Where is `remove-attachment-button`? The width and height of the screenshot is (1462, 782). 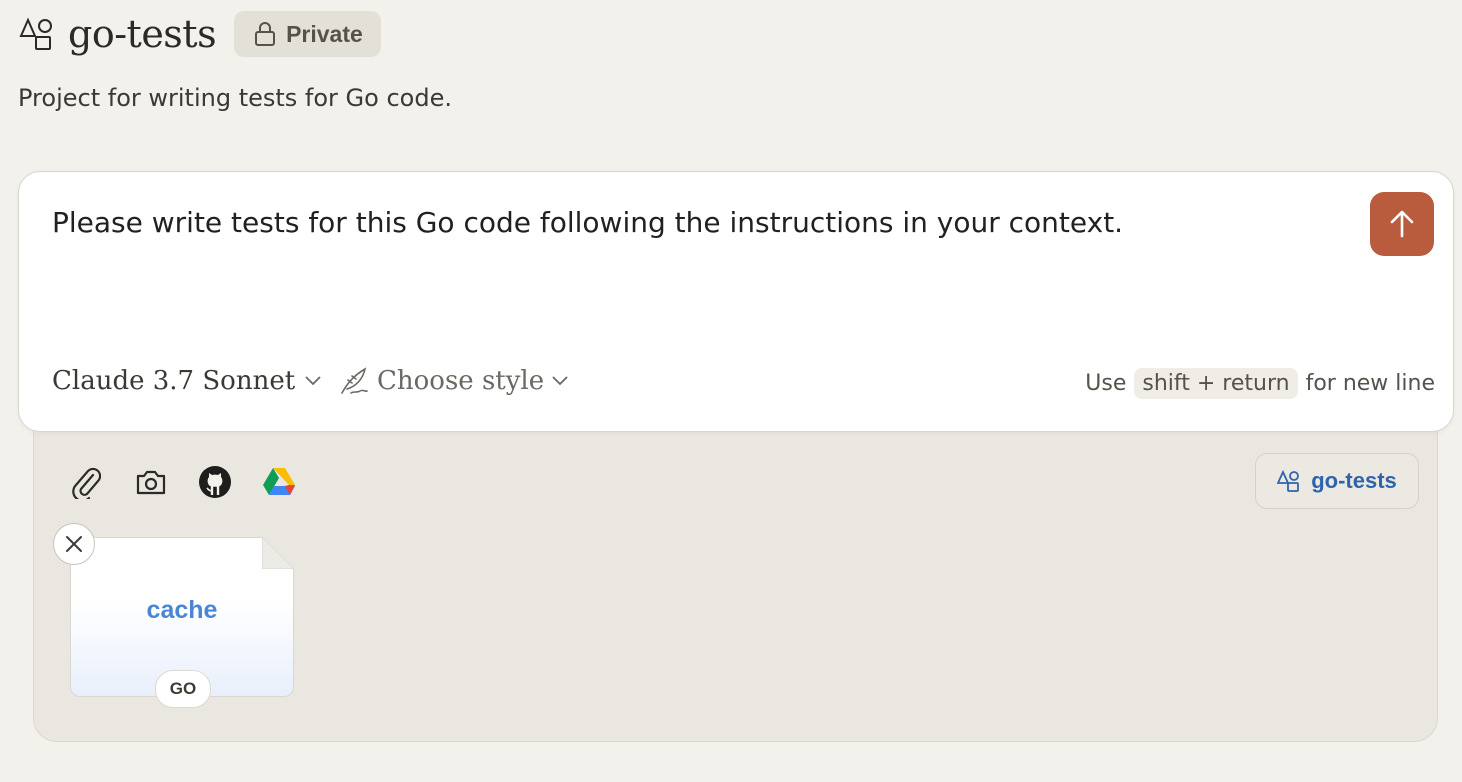 remove-attachment-button is located at coordinates (74, 544).